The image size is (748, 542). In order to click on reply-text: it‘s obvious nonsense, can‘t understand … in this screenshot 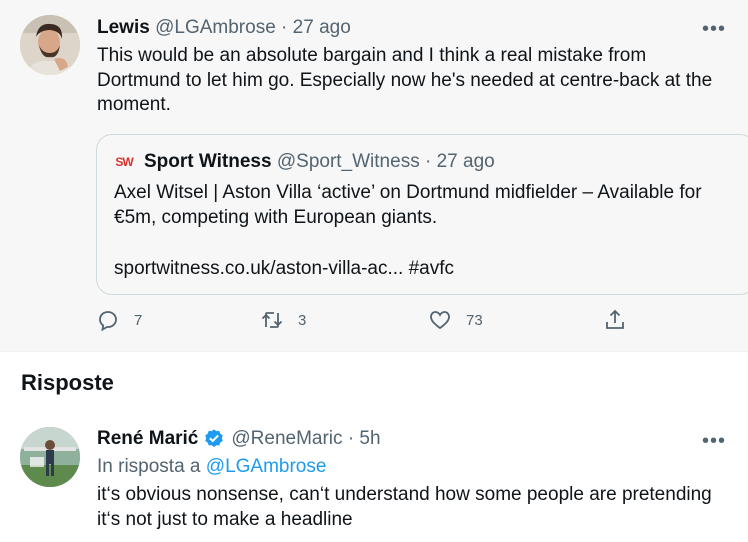, I will do `click(404, 507)`.